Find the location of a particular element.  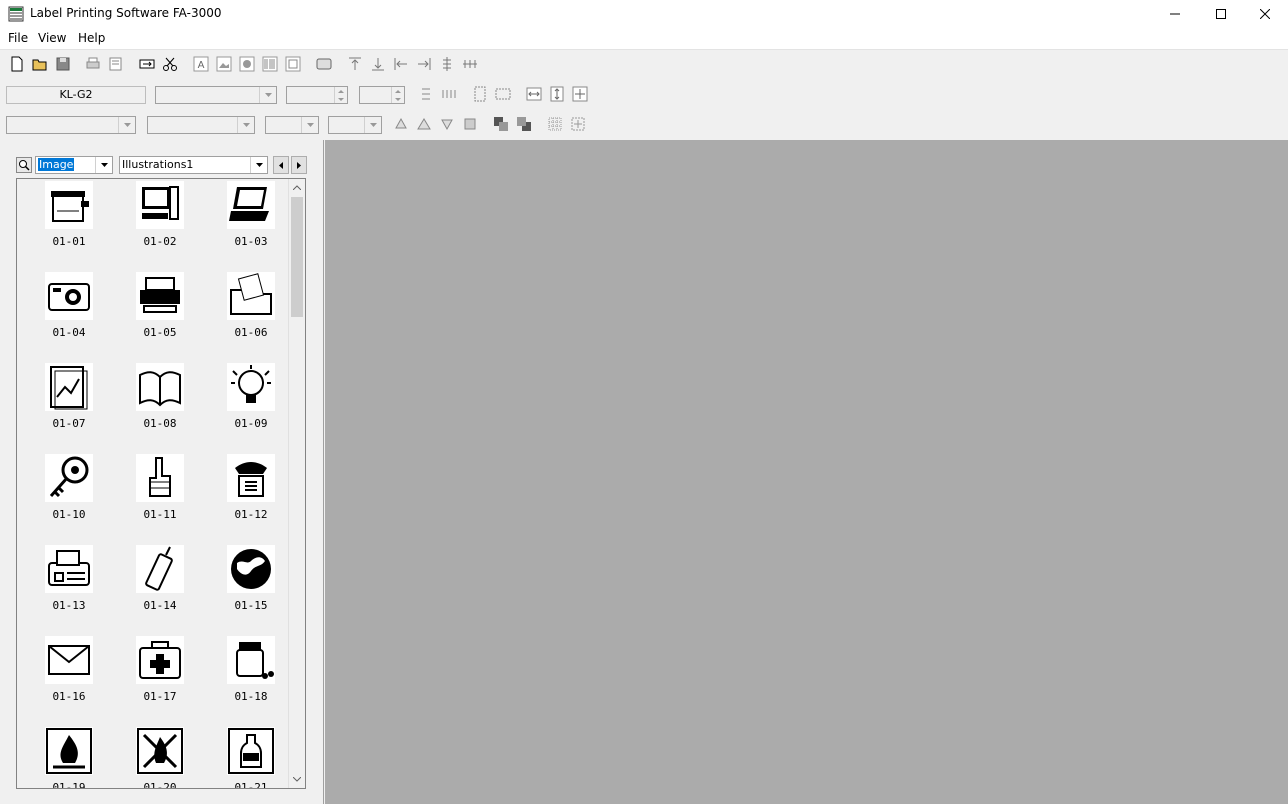

medicine-jar-icon is located at coordinates (251, 660).